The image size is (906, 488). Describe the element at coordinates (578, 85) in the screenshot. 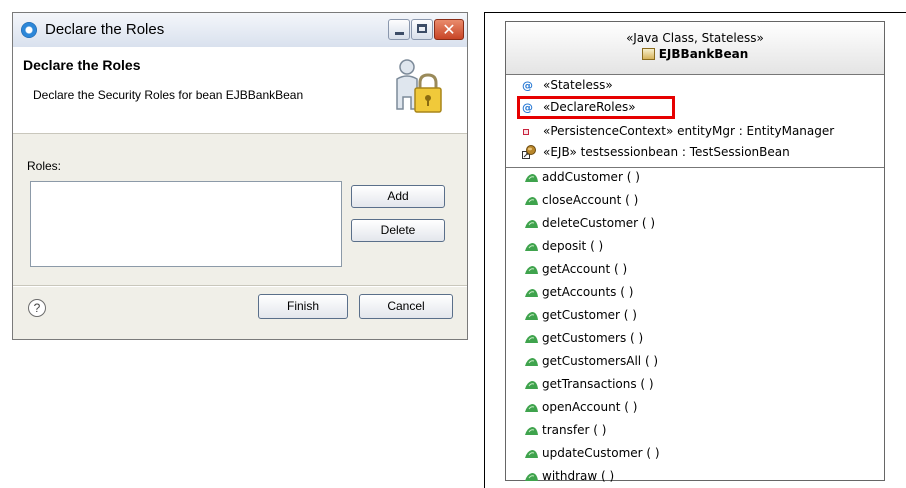

I see `attribute-text: «Stateless»` at that location.